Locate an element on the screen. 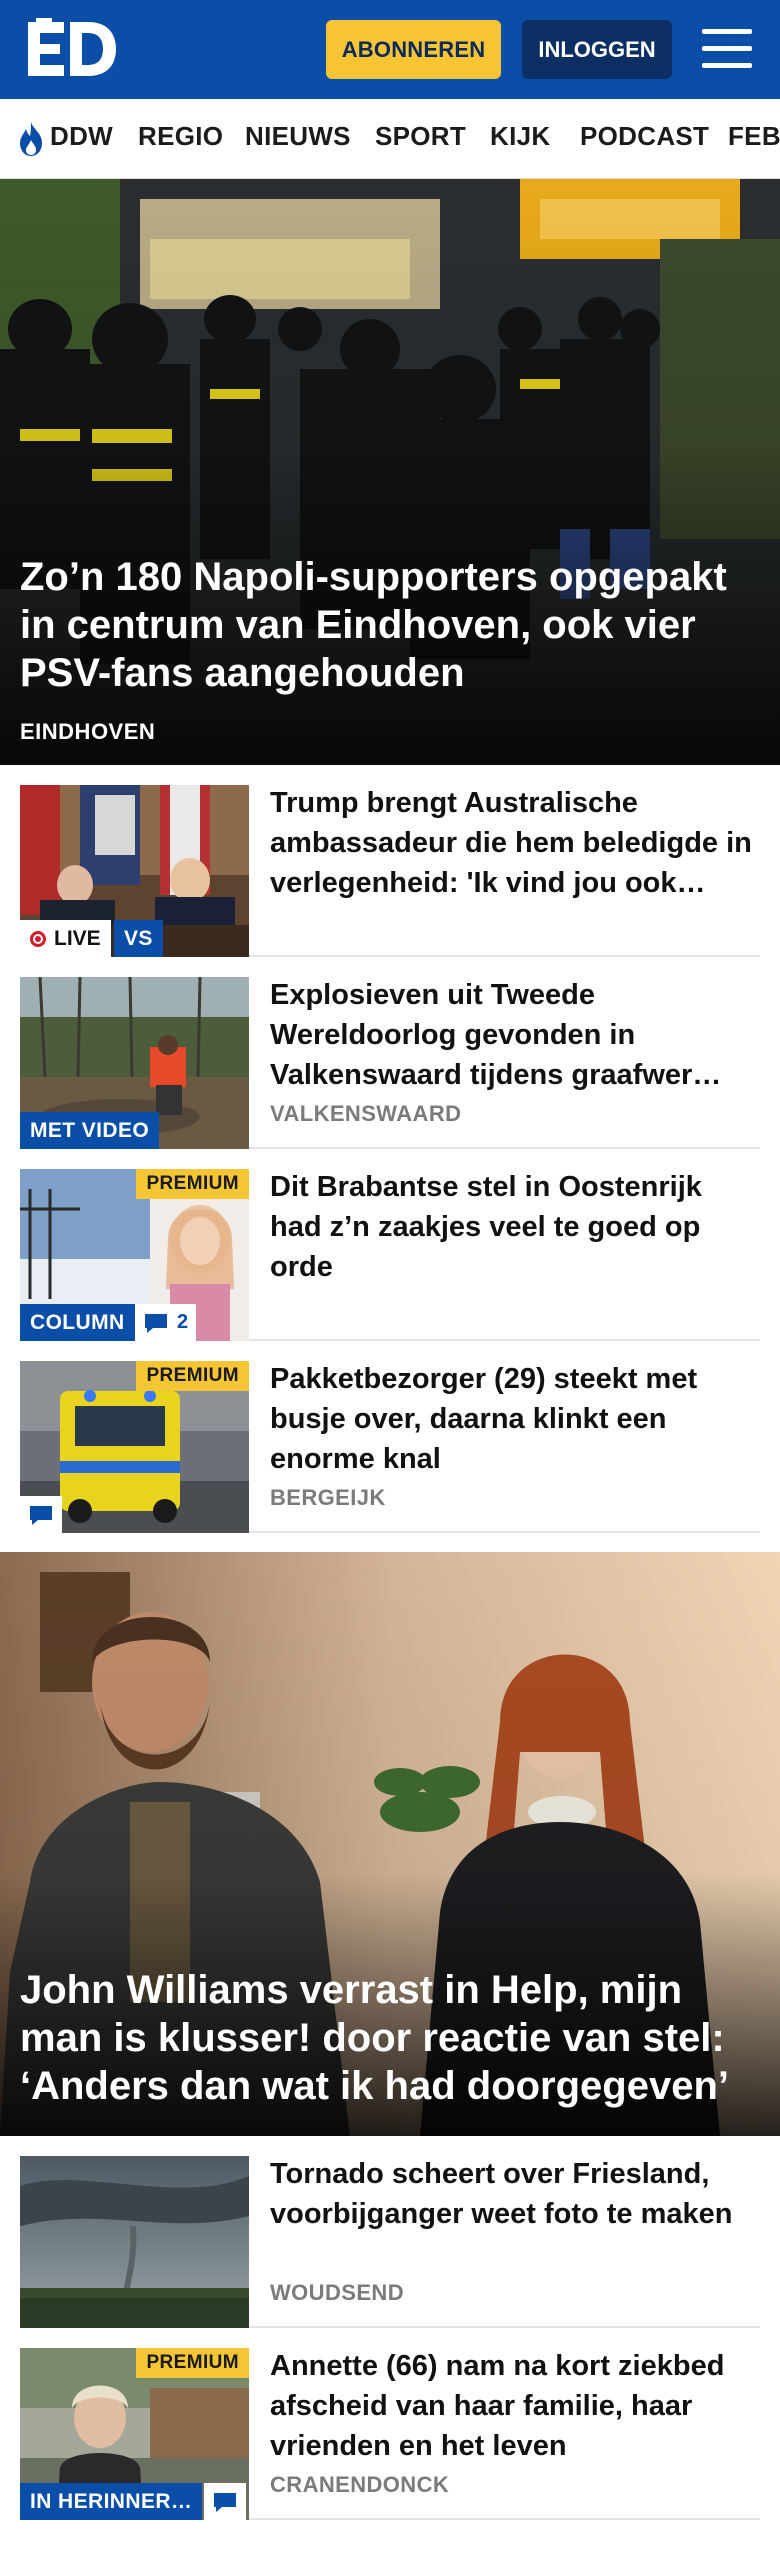 The height and width of the screenshot is (2560, 780). ed-logo-mark is located at coordinates (72, 47).